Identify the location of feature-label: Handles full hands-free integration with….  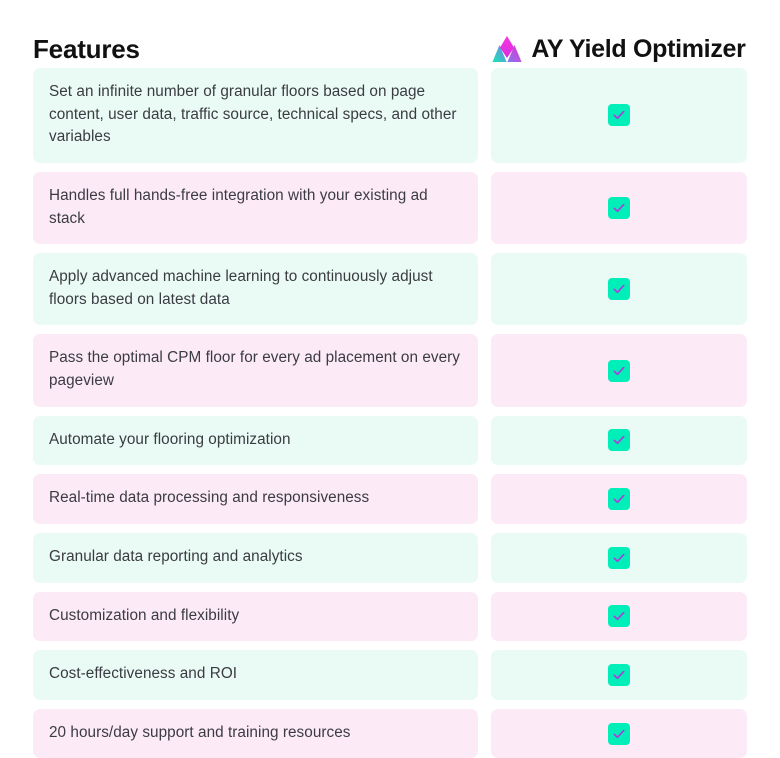
(238, 206).